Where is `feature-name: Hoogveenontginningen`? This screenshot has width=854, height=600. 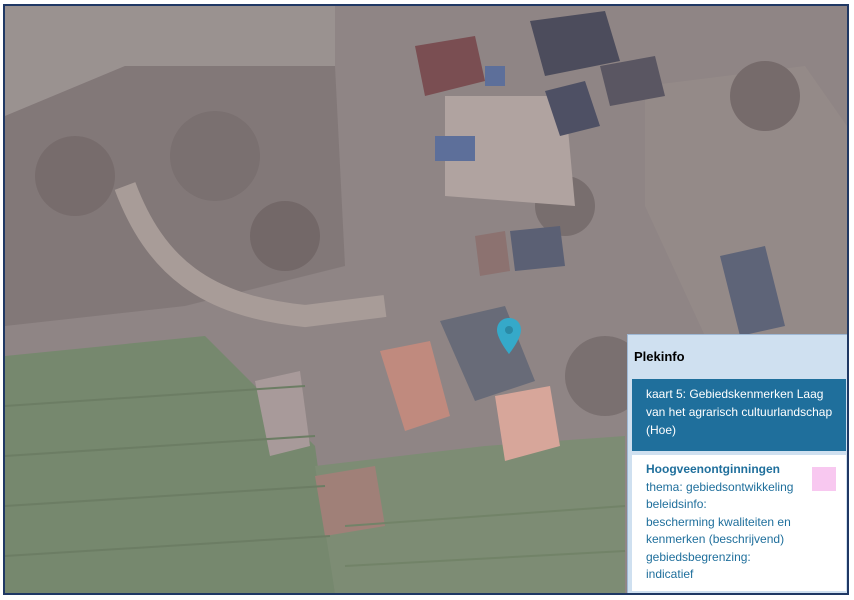
feature-name: Hoogveenontginningen is located at coordinates (713, 469).